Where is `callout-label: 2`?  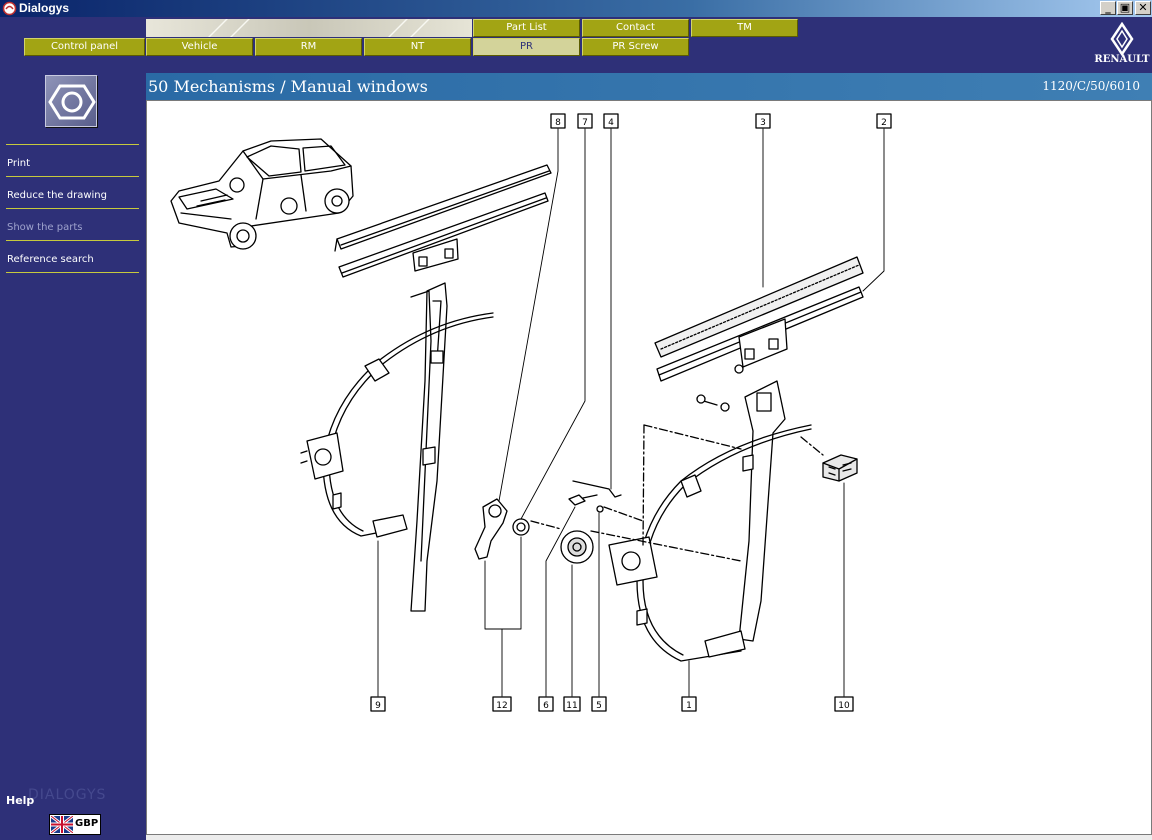 callout-label: 2 is located at coordinates (884, 123).